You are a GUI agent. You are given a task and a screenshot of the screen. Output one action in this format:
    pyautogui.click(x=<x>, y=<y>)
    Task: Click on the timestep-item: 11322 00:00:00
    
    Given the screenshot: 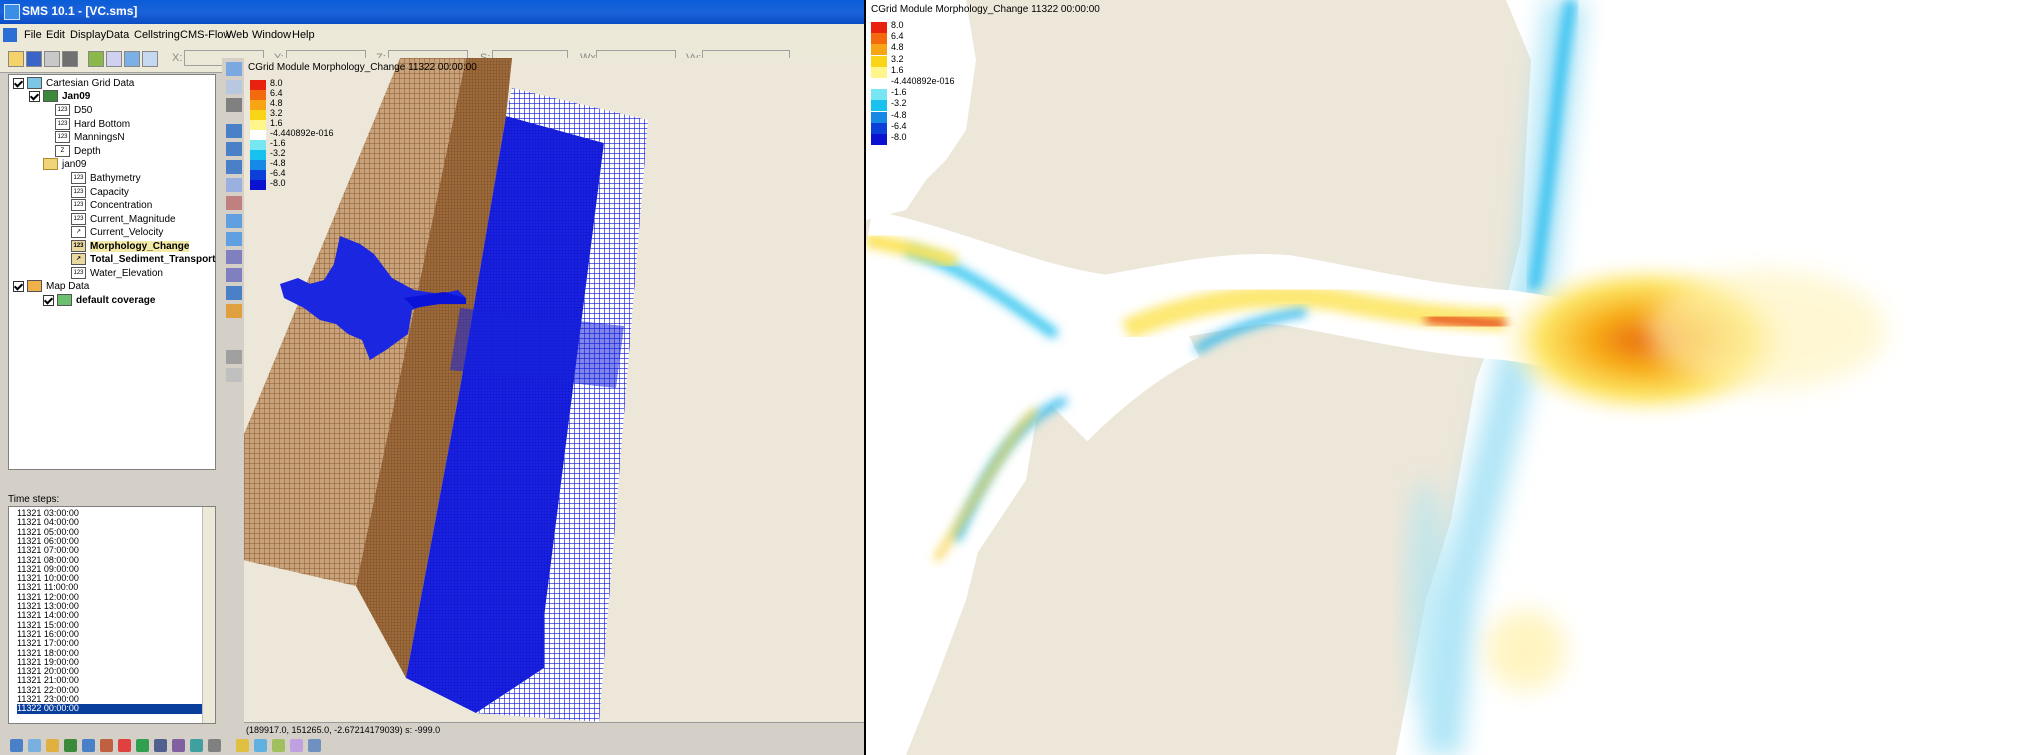 What is the action you would take?
    pyautogui.click(x=114, y=708)
    